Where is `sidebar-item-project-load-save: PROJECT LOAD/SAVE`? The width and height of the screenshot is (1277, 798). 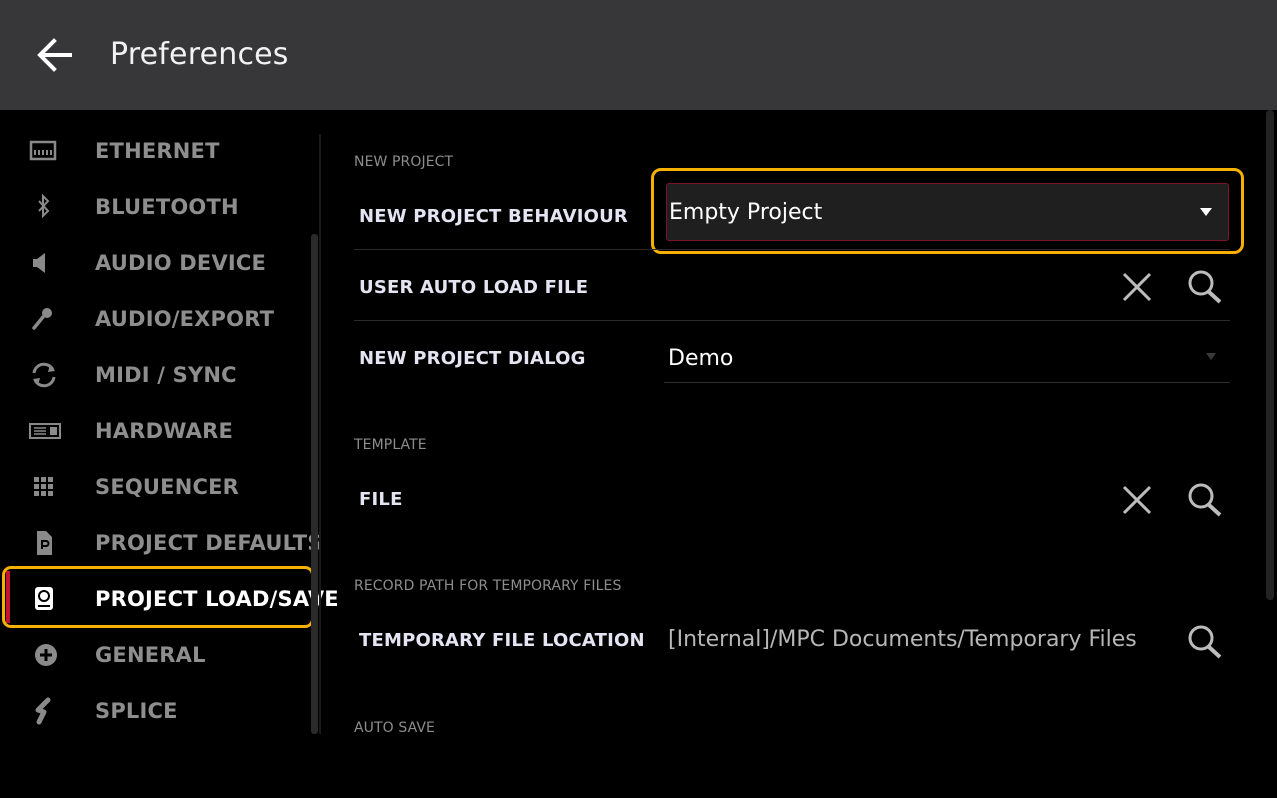
sidebar-item-project-load-save: PROJECT LOAD/SAVE is located at coordinates (169, 599).